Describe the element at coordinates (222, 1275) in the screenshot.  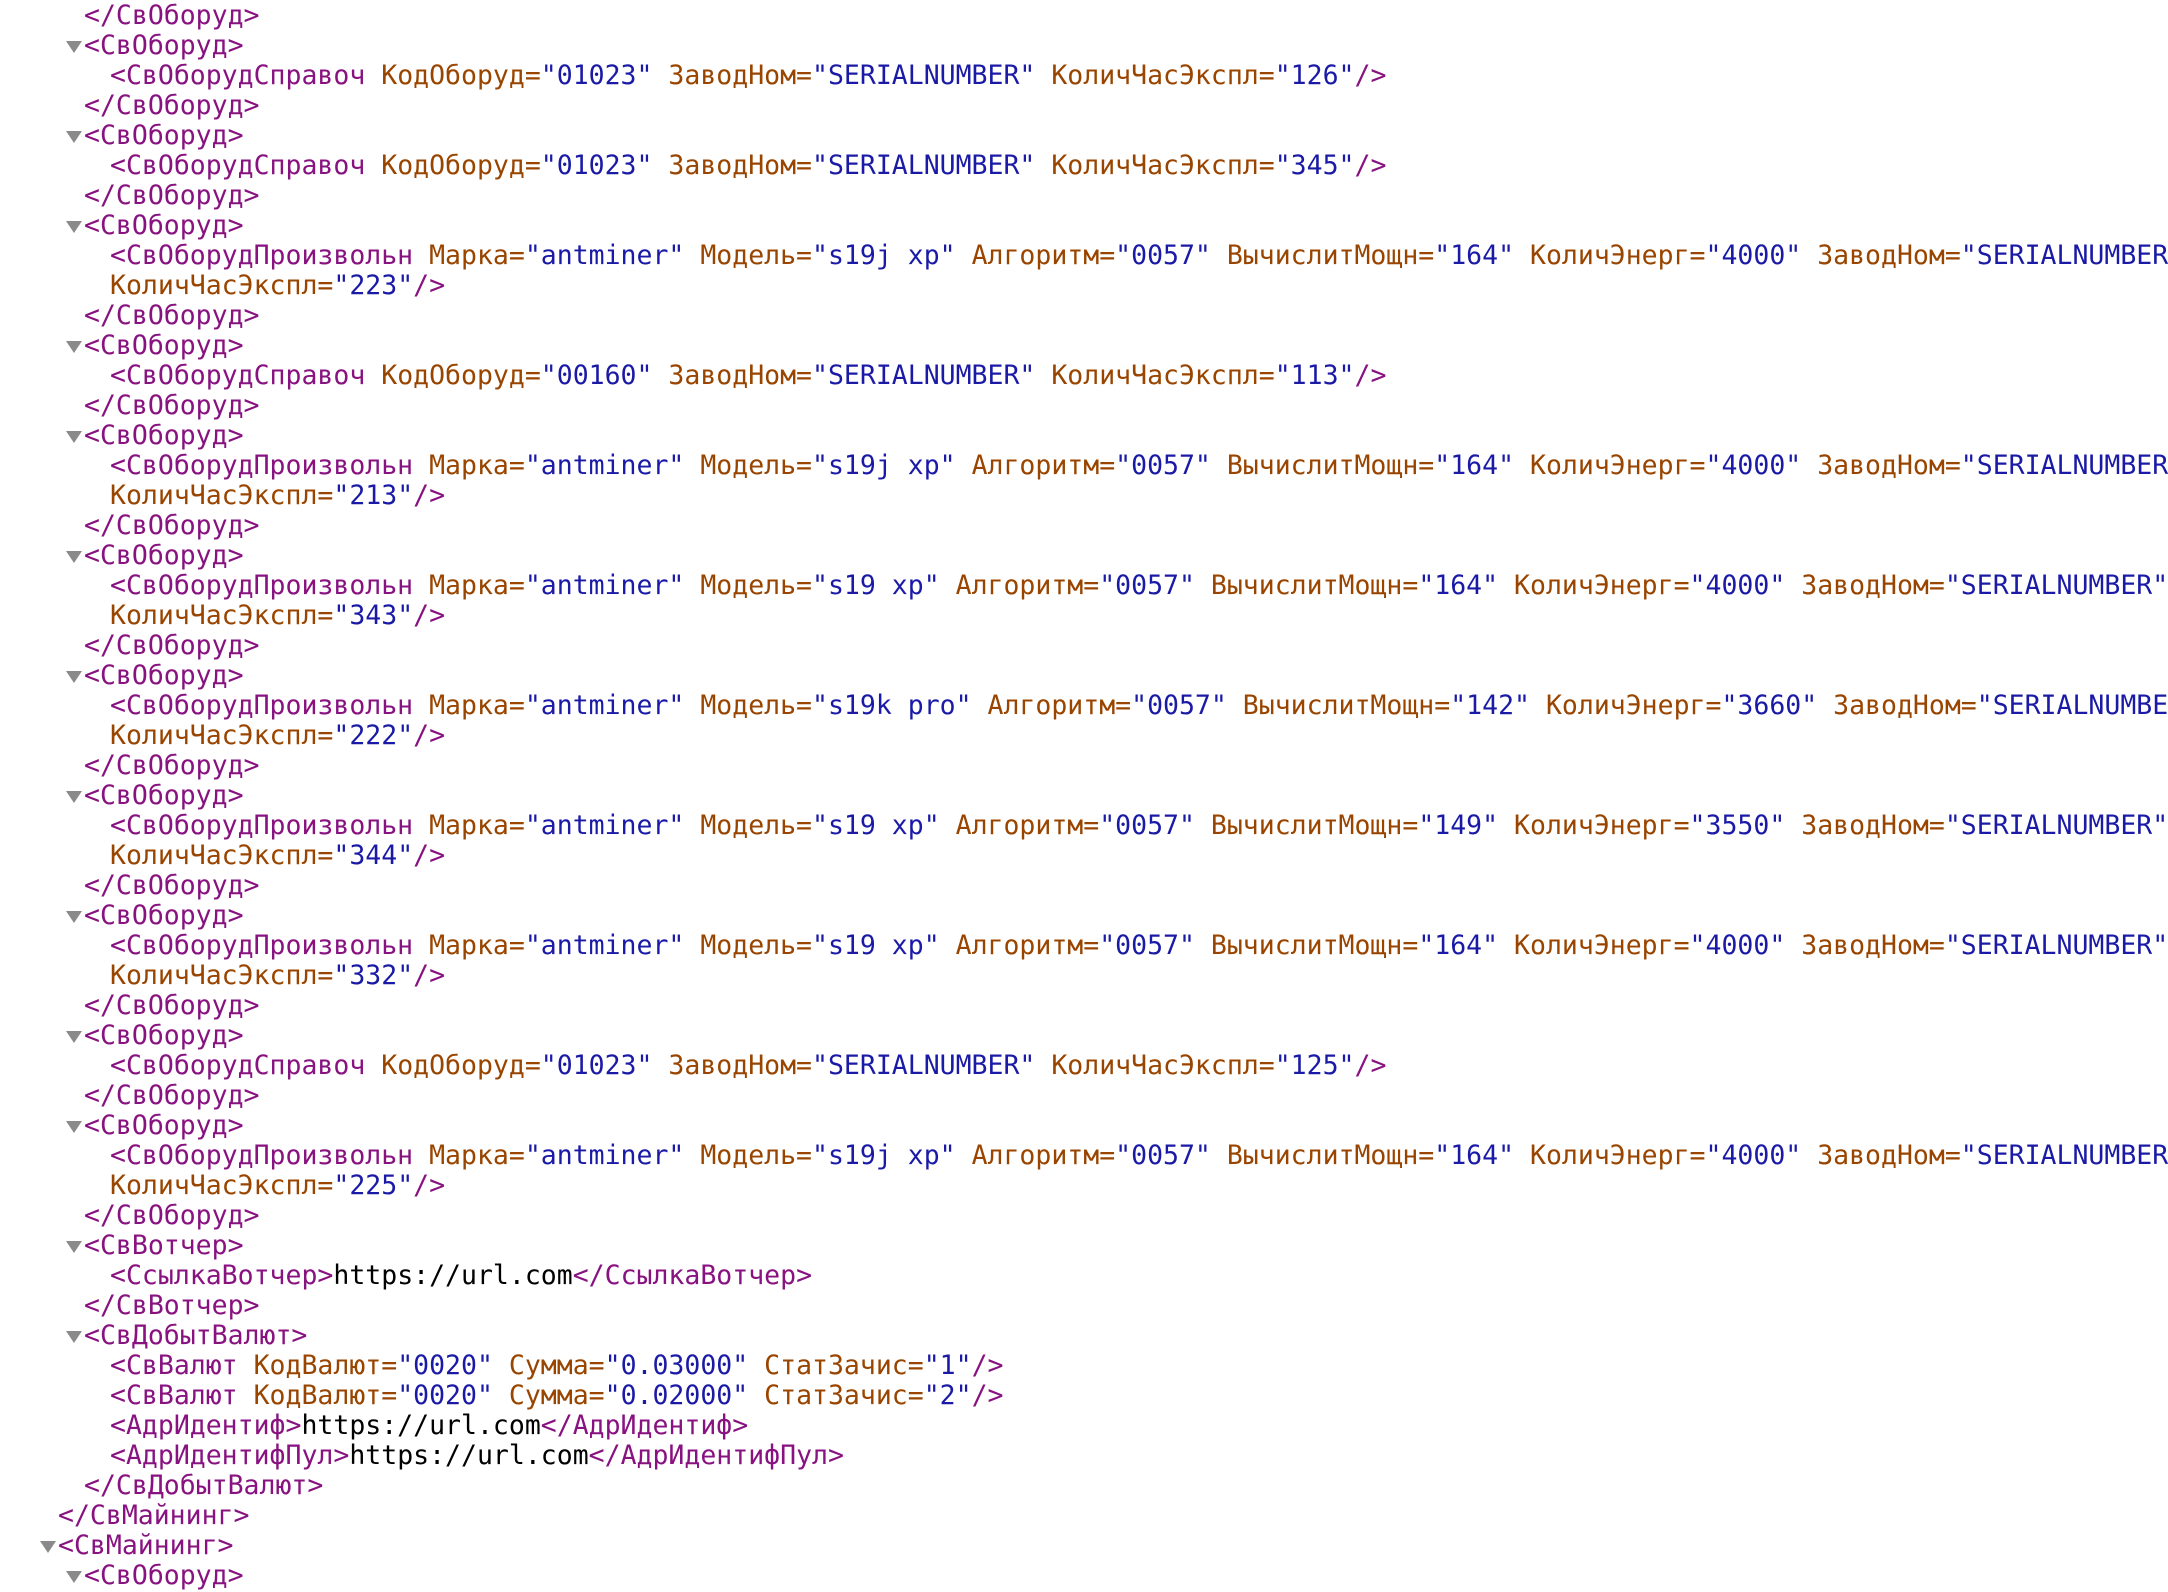
I see `xml-tag: <СсылкаВотчер>` at that location.